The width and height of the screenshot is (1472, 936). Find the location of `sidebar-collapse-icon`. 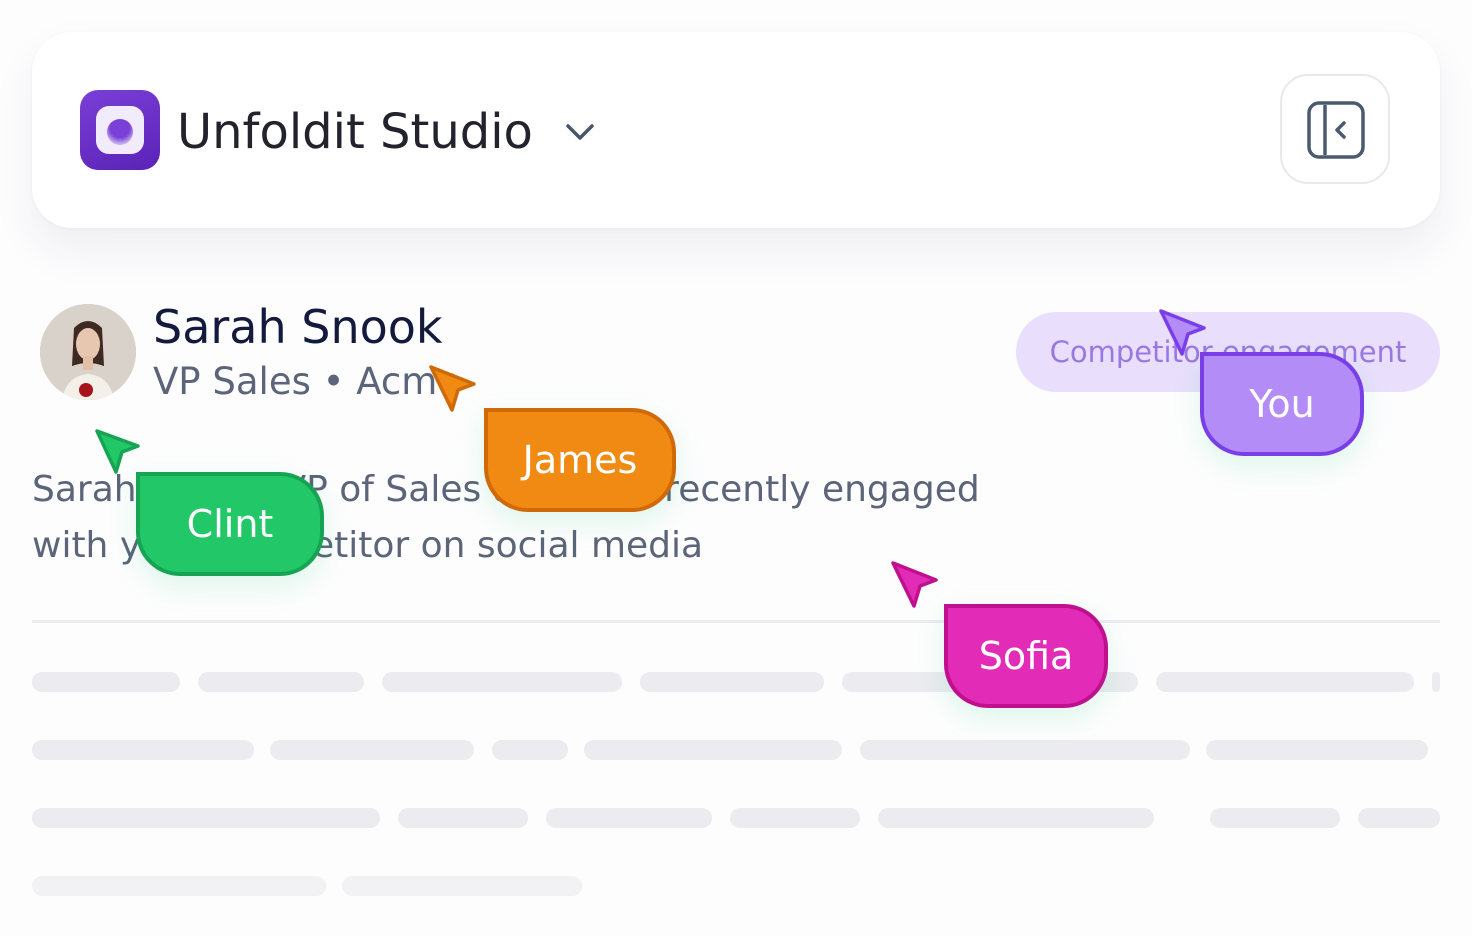

sidebar-collapse-icon is located at coordinates (1336, 130).